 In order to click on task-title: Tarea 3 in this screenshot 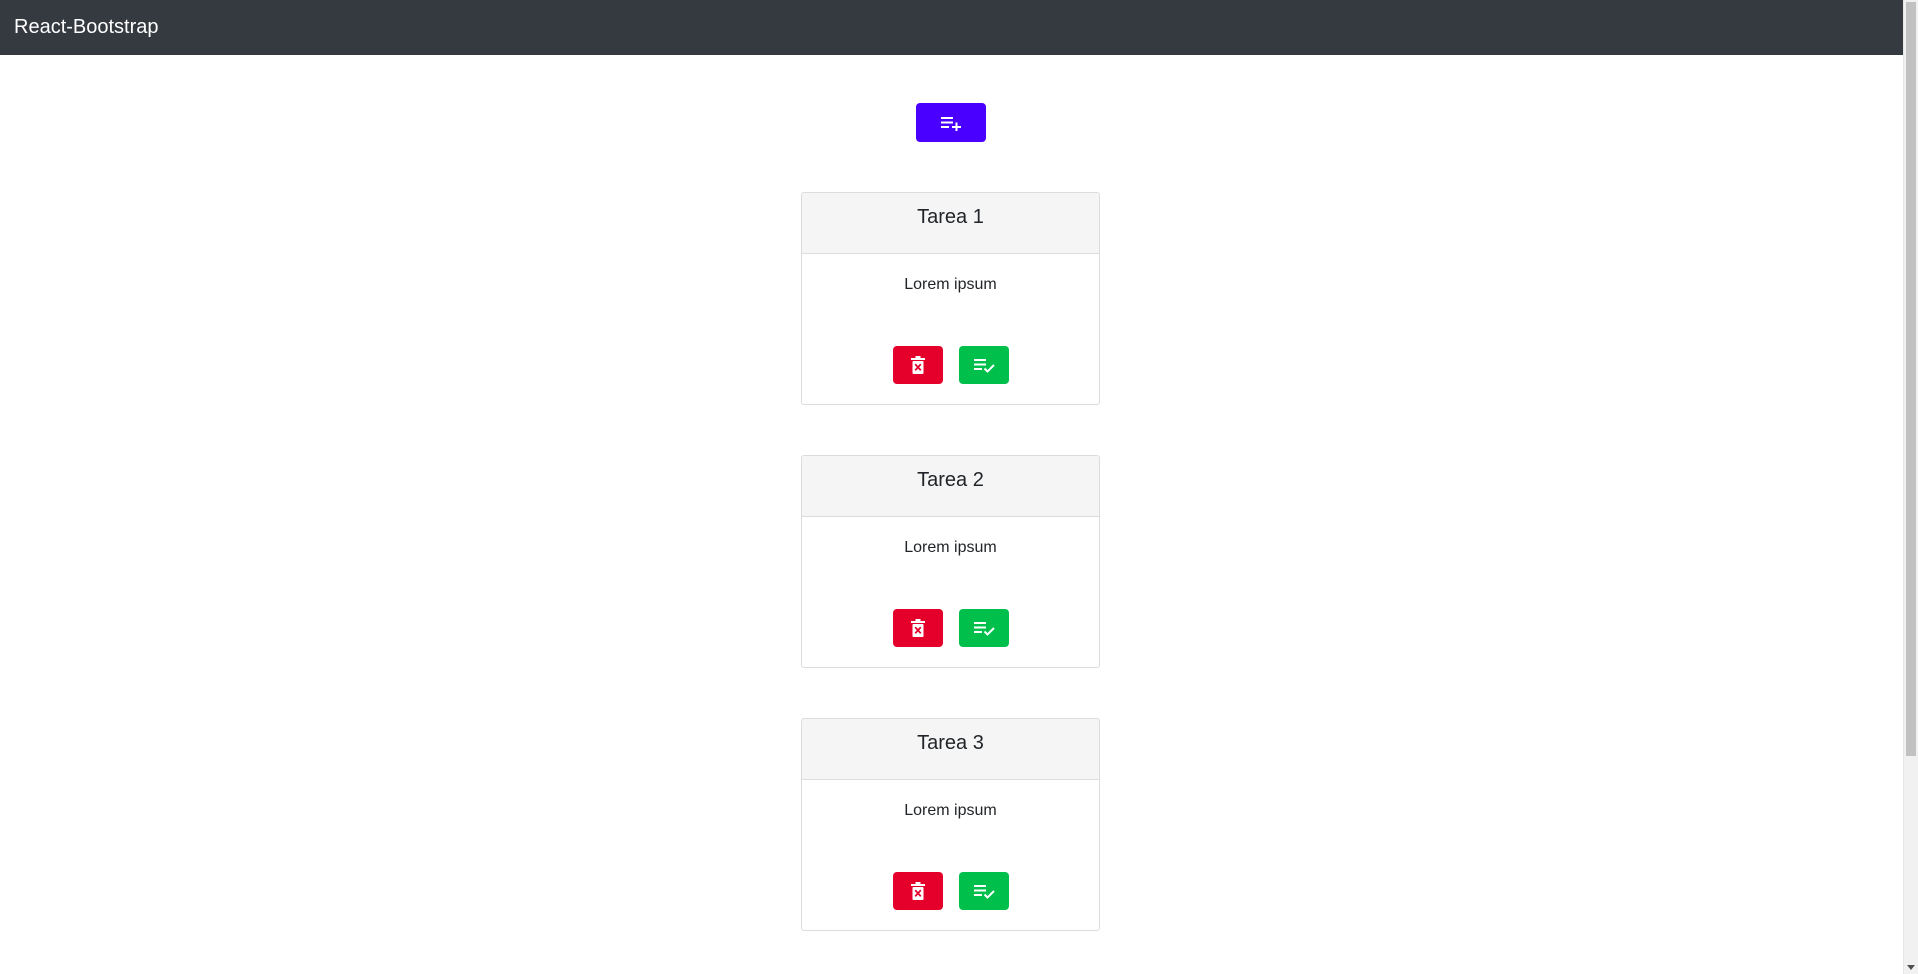, I will do `click(950, 743)`.